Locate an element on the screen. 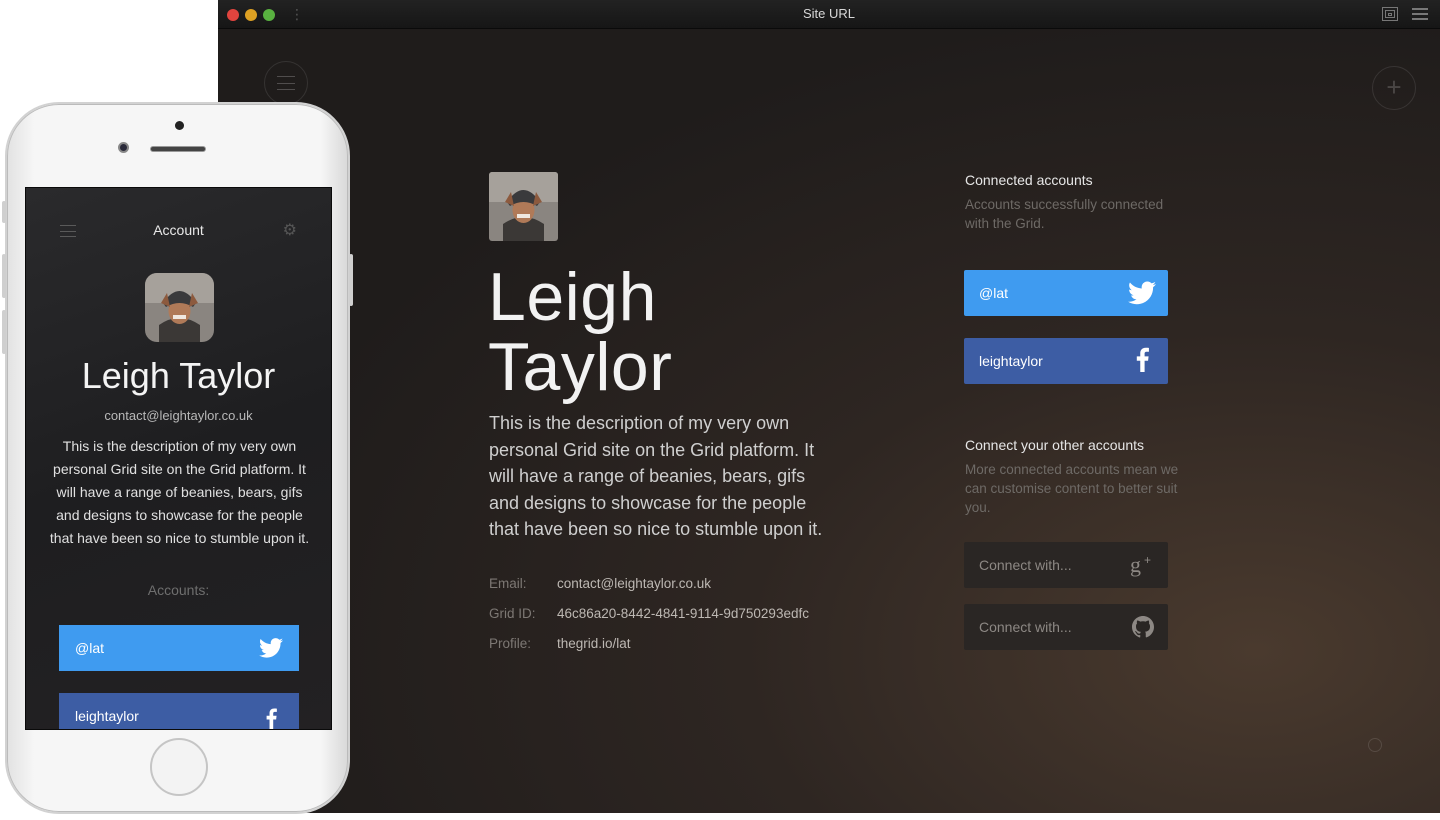 This screenshot has width=1440, height=820. profile-name: Leigh Taylor is located at coordinates (580, 332).